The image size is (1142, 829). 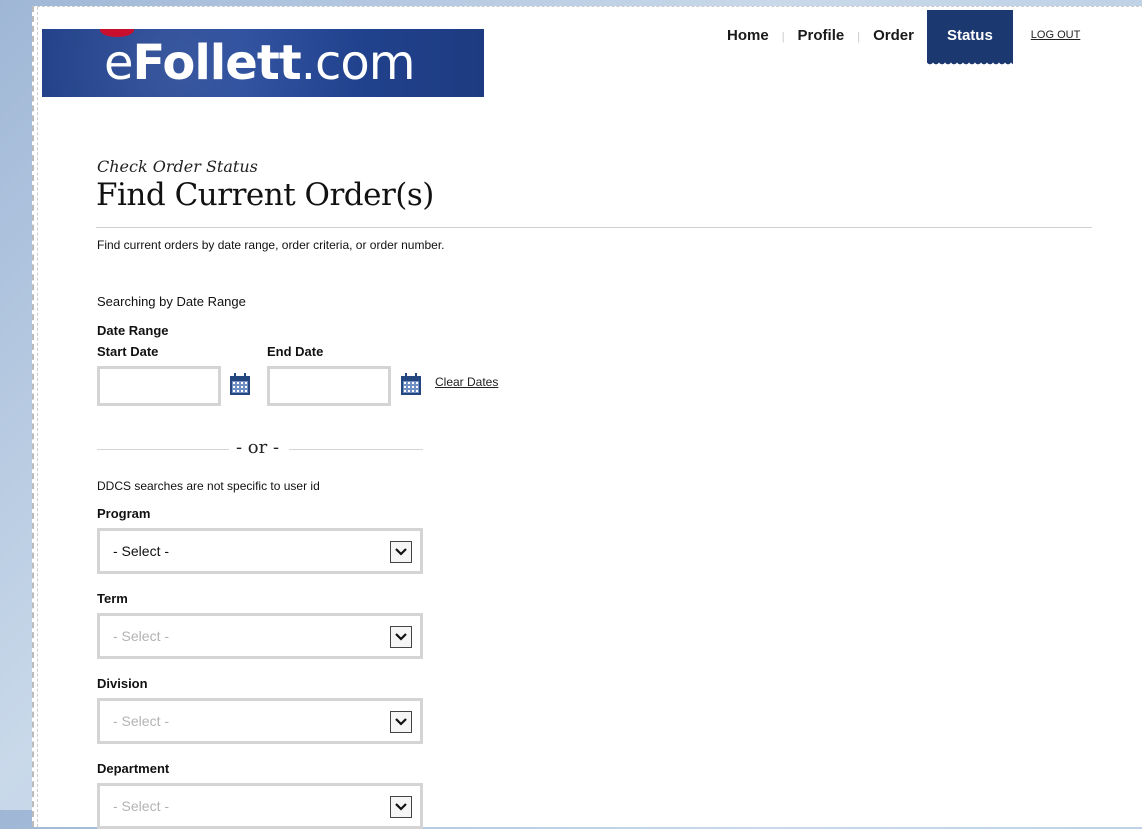 I want to click on department-select-value: - Select -, so click(x=141, y=806).